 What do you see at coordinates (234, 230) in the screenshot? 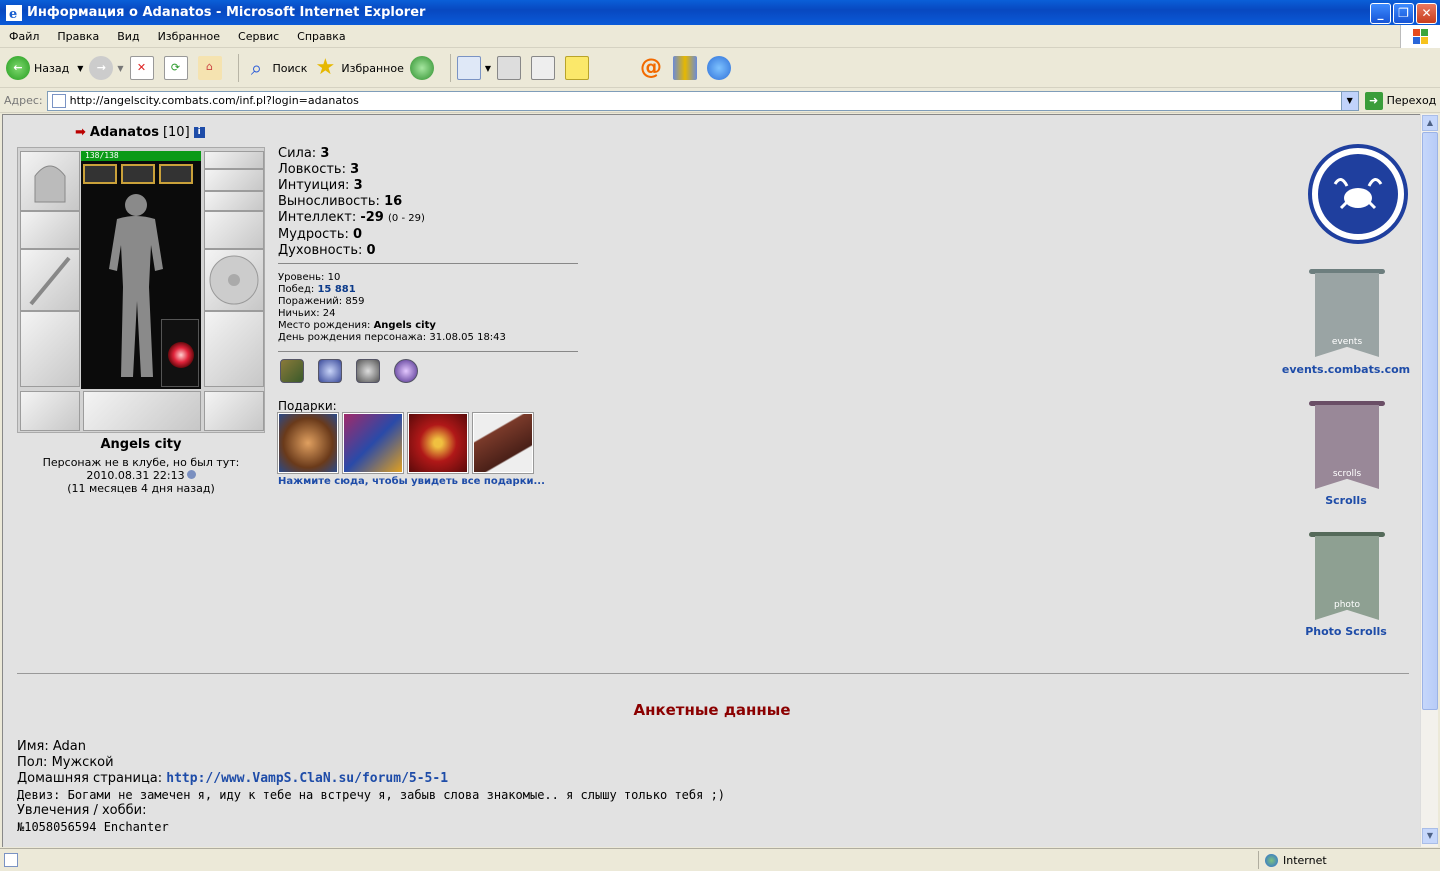
I see `gloves-slot` at bounding box center [234, 230].